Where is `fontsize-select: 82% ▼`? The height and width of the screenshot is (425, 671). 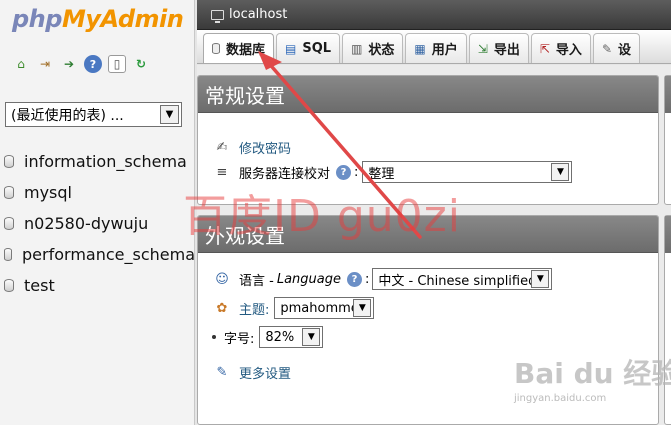
fontsize-select: 82% ▼ is located at coordinates (291, 337).